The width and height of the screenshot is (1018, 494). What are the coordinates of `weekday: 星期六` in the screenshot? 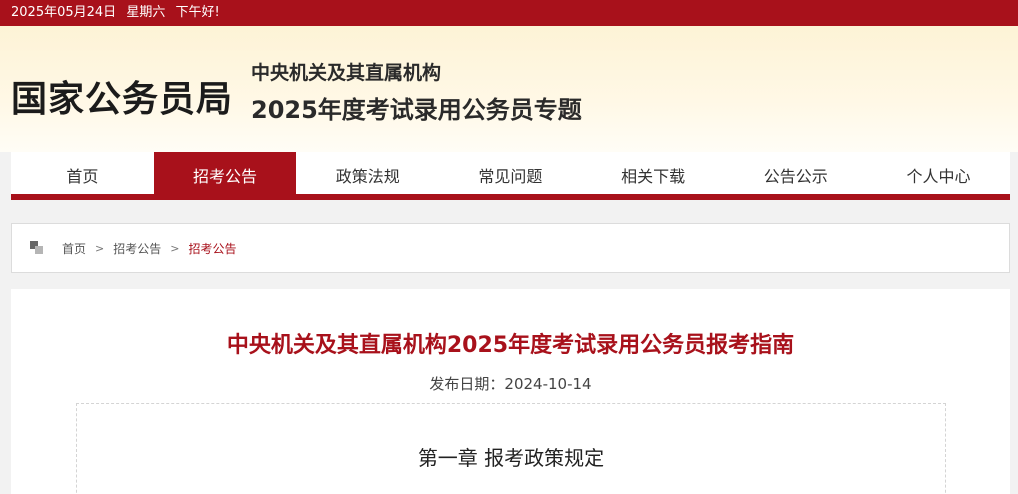 It's located at (146, 12).